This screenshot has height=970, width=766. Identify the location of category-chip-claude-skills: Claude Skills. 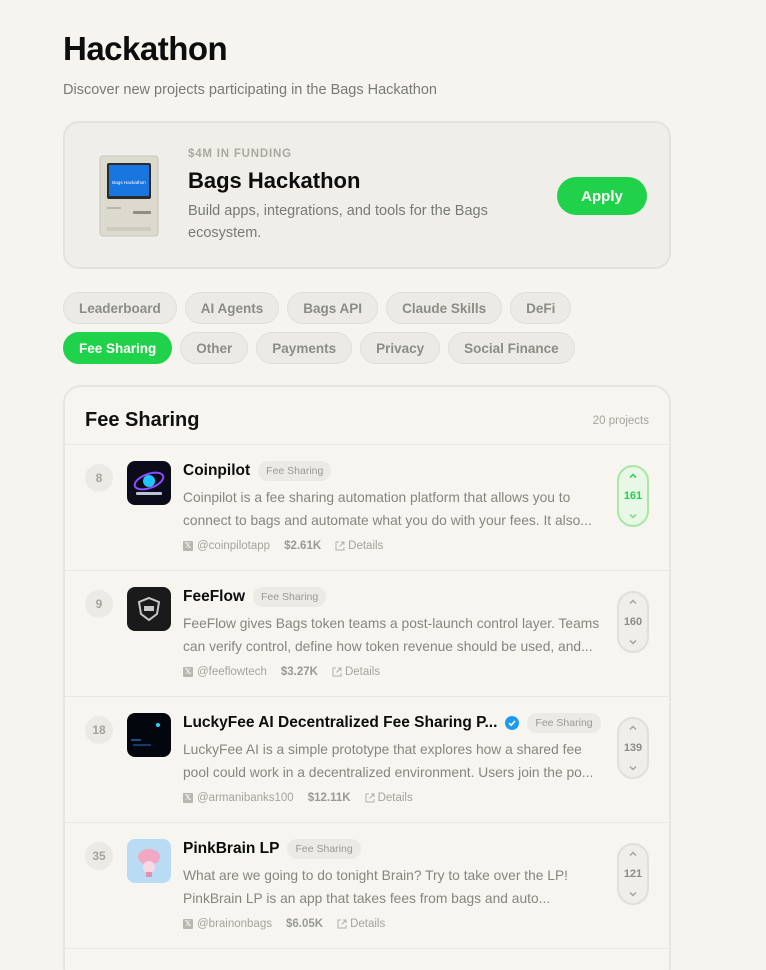
(444, 308).